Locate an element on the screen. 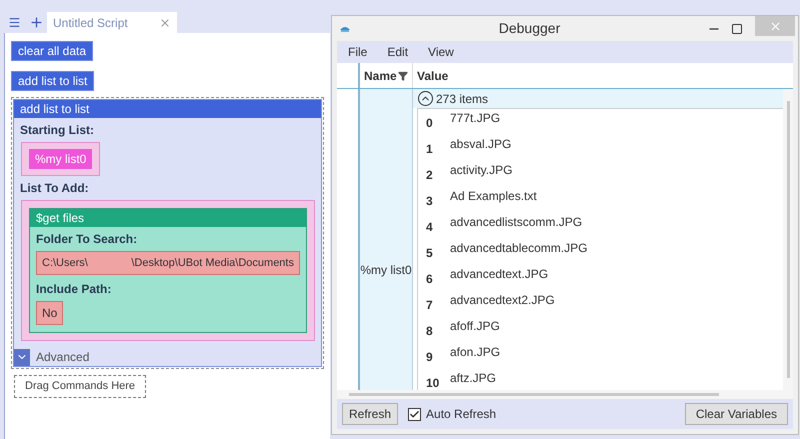  collapse-button is located at coordinates (425, 98).